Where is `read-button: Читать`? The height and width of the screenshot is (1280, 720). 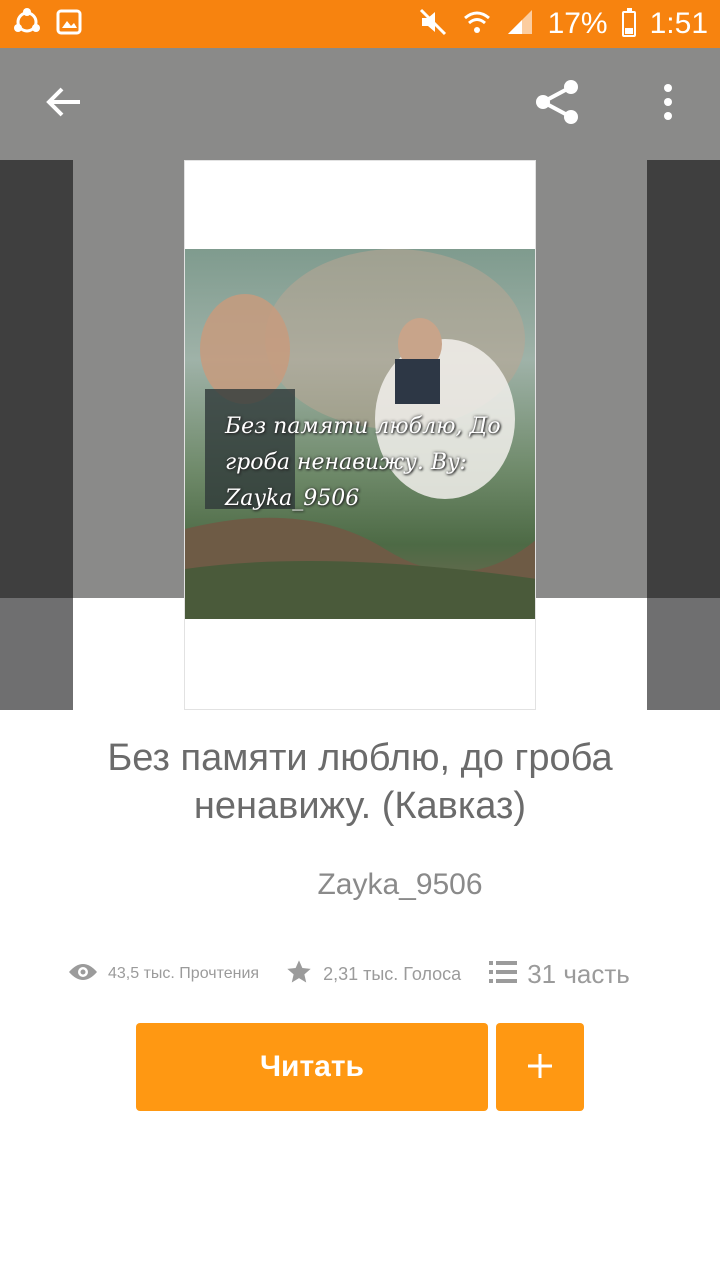
read-button: Читать is located at coordinates (312, 1067).